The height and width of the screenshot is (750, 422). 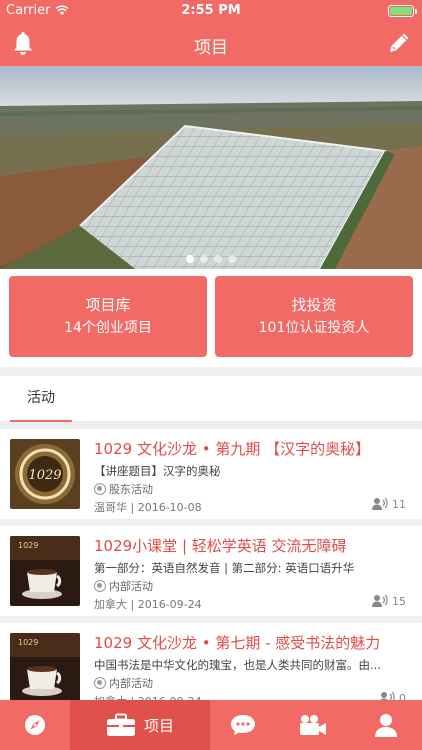 I want to click on tab-messages, so click(x=243, y=725).